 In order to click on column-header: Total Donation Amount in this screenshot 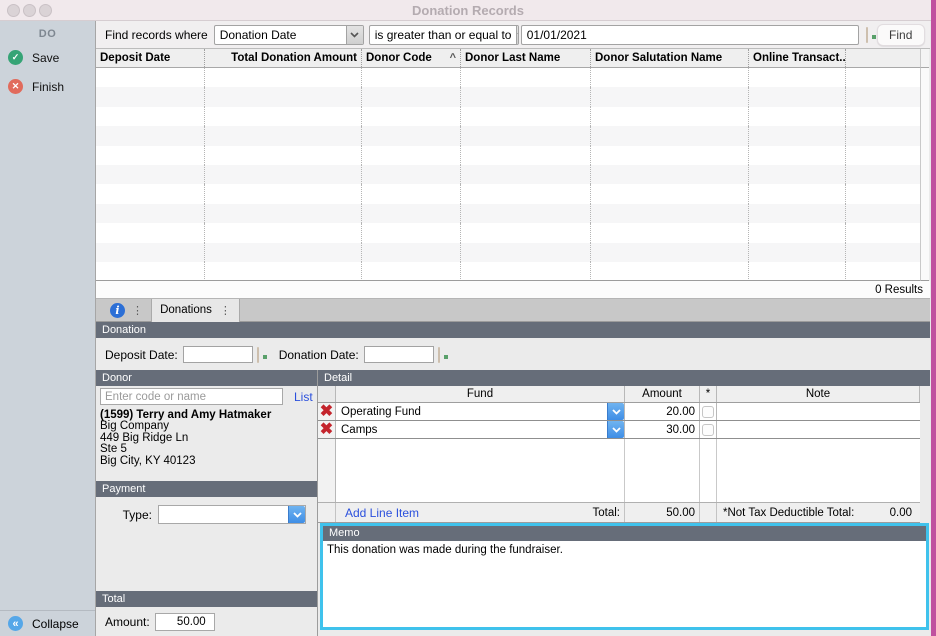, I will do `click(283, 58)`.